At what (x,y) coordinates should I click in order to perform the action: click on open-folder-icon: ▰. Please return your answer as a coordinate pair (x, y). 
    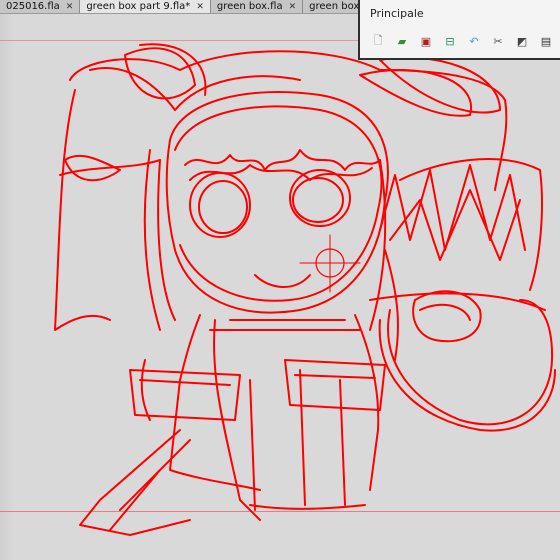
    Looking at the image, I should click on (402, 41).